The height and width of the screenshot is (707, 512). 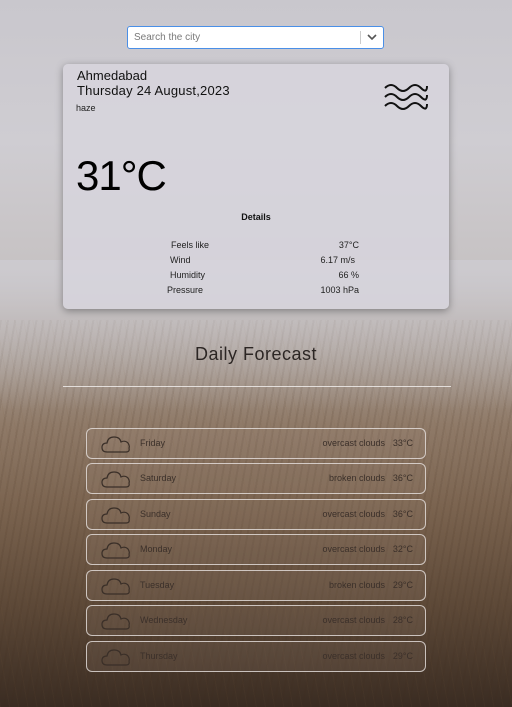 I want to click on detail-row-feels-like: Feels like 37°C, so click(x=261, y=246).